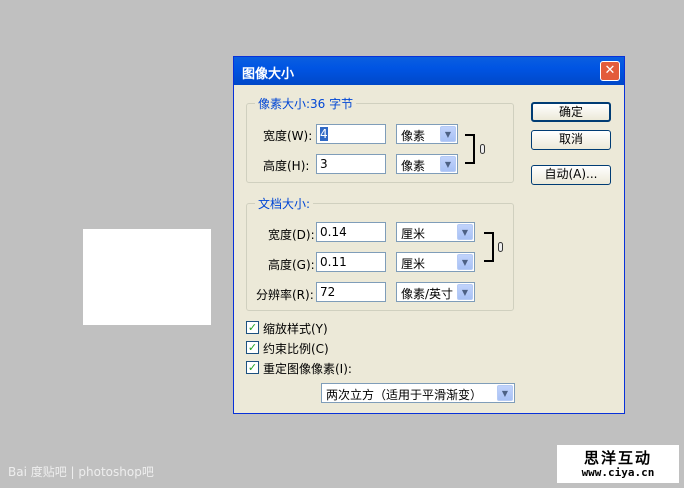 This screenshot has height=488, width=684. What do you see at coordinates (324, 164) in the screenshot?
I see `pixel-height-value: 3` at bounding box center [324, 164].